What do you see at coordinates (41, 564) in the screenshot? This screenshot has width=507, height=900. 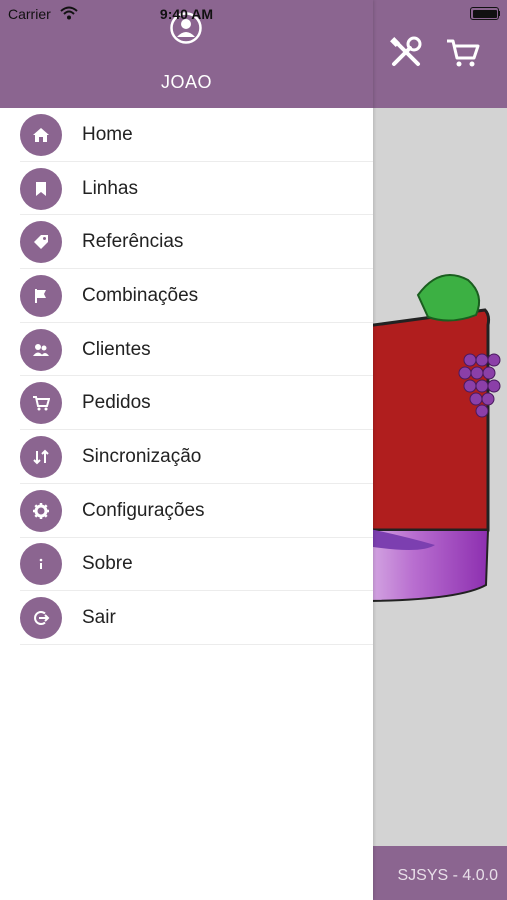 I see `info-icon` at bounding box center [41, 564].